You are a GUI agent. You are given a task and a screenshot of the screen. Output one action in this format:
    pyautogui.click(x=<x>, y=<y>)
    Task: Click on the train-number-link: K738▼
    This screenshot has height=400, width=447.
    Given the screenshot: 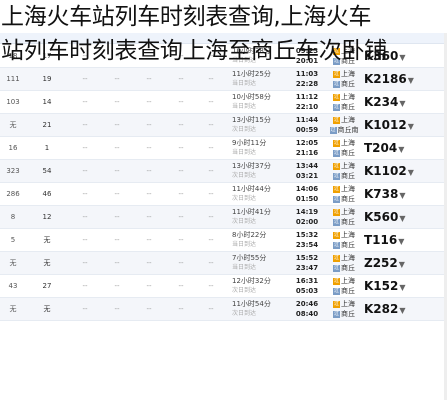 What is the action you would take?
    pyautogui.click(x=388, y=194)
    